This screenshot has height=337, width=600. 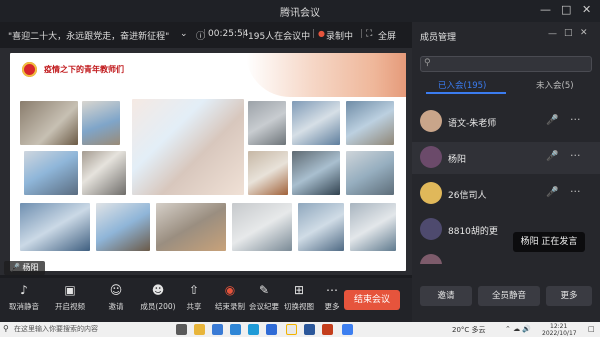 I want to click on meeting-minutes-button: ✎ 会议纪要, so click(x=264, y=297).